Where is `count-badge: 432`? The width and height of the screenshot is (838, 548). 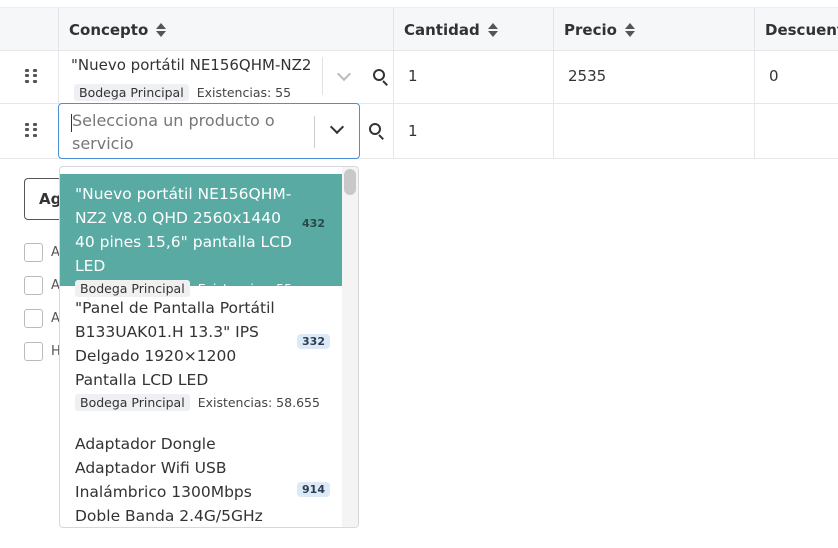 count-badge: 432 is located at coordinates (313, 223).